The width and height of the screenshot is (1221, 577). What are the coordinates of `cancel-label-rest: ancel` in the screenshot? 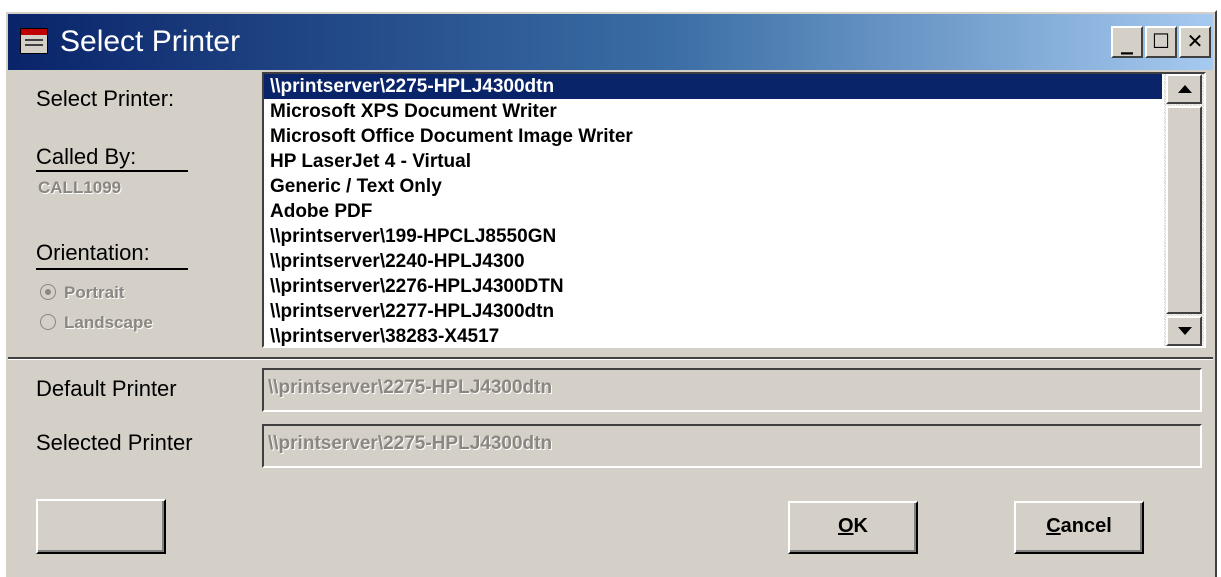 It's located at (1086, 526).